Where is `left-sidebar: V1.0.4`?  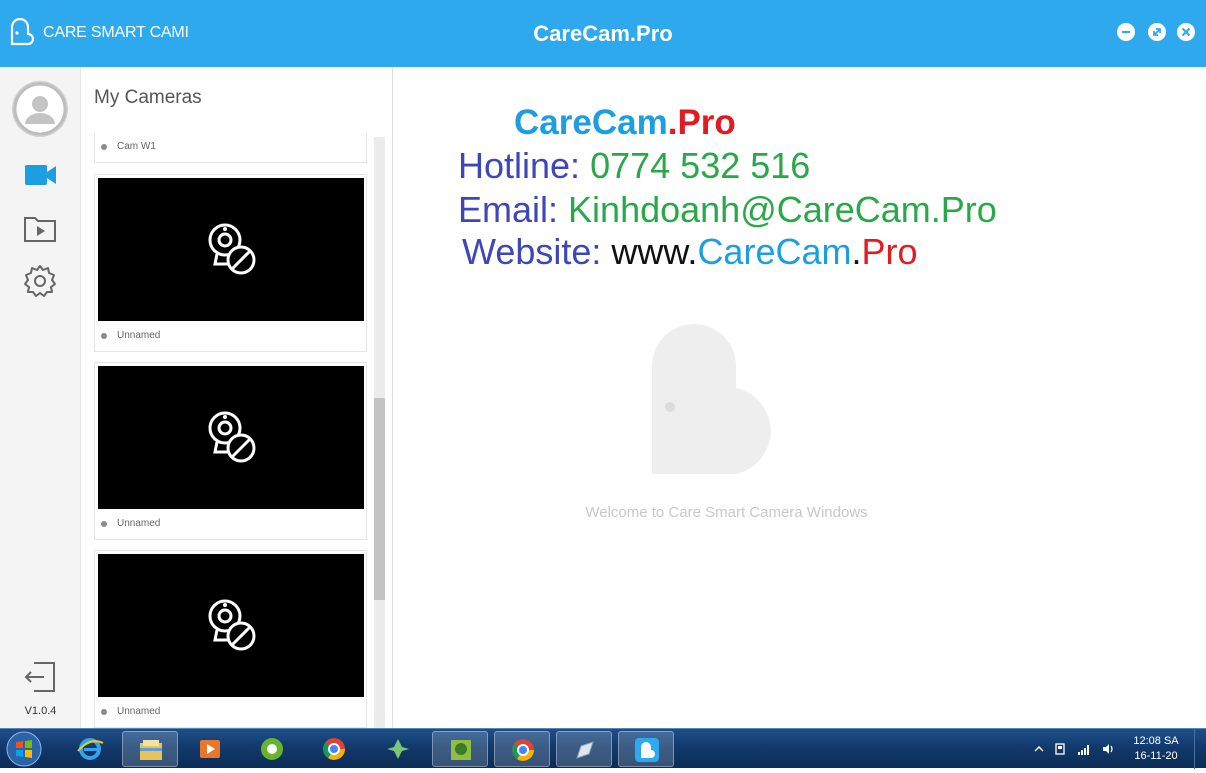 left-sidebar: V1.0.4 is located at coordinates (40, 397).